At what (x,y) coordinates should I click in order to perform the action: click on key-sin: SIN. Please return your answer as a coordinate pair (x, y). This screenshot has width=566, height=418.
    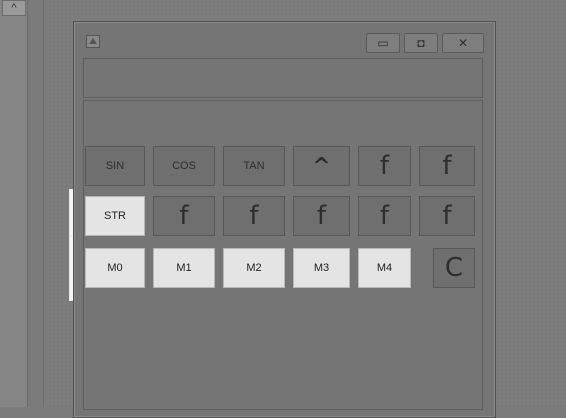
    Looking at the image, I should click on (115, 166).